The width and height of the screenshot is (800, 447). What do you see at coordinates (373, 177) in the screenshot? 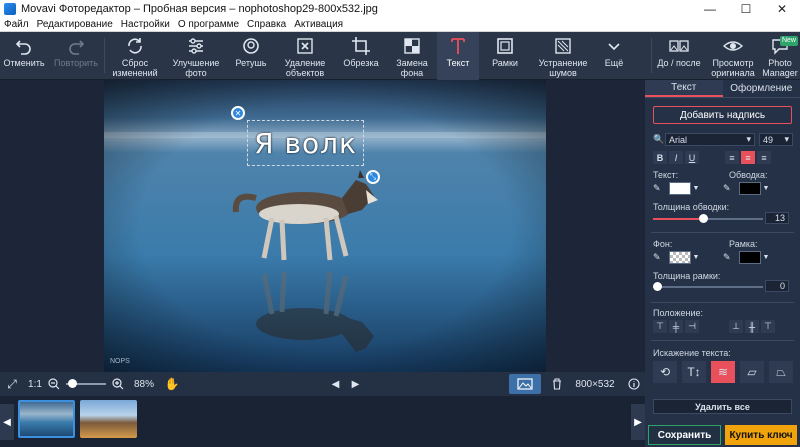
I see `resize-rotate-handle: ⤡` at bounding box center [373, 177].